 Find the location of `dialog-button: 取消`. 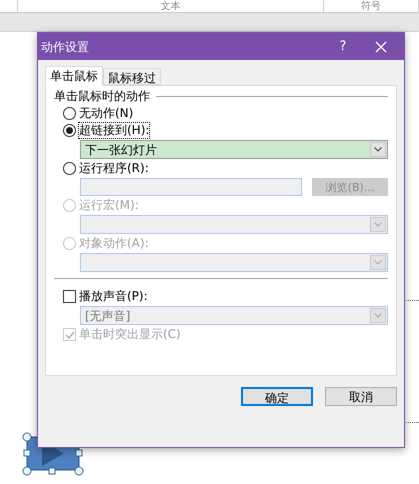

dialog-button: 取消 is located at coordinates (361, 396).